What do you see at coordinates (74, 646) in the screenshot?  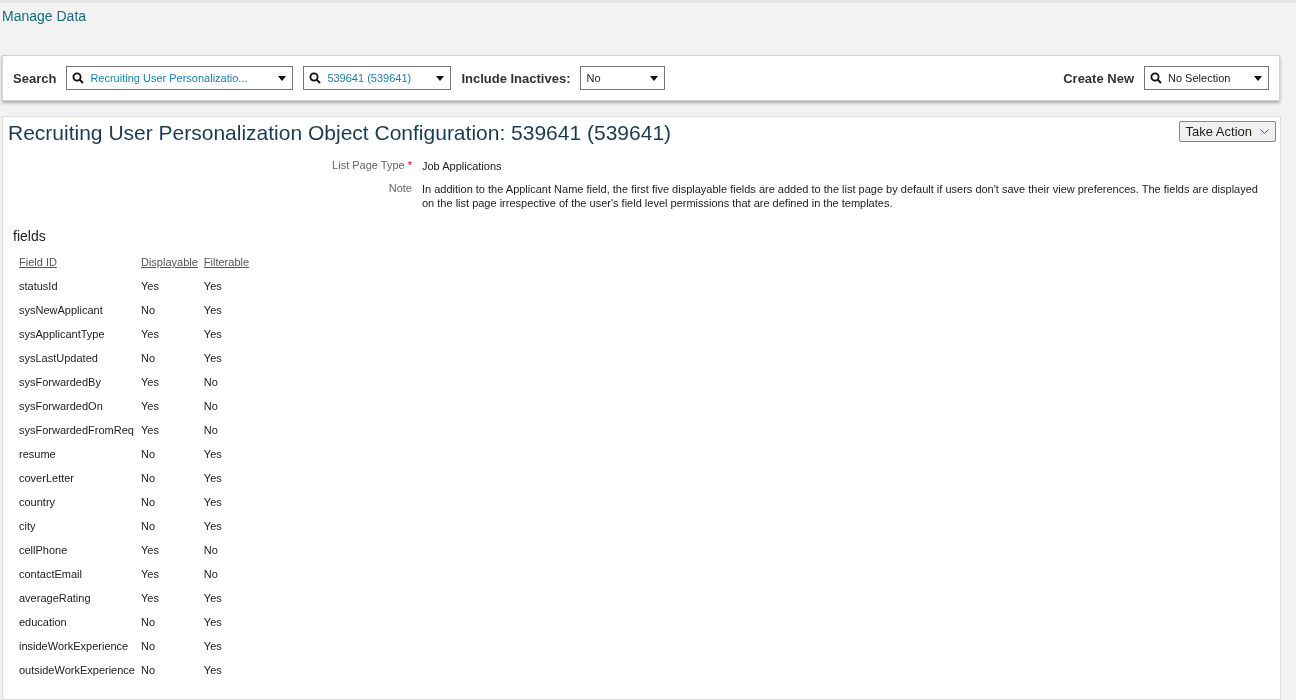 I see `table-cell-text: insideWorkExperience` at bounding box center [74, 646].